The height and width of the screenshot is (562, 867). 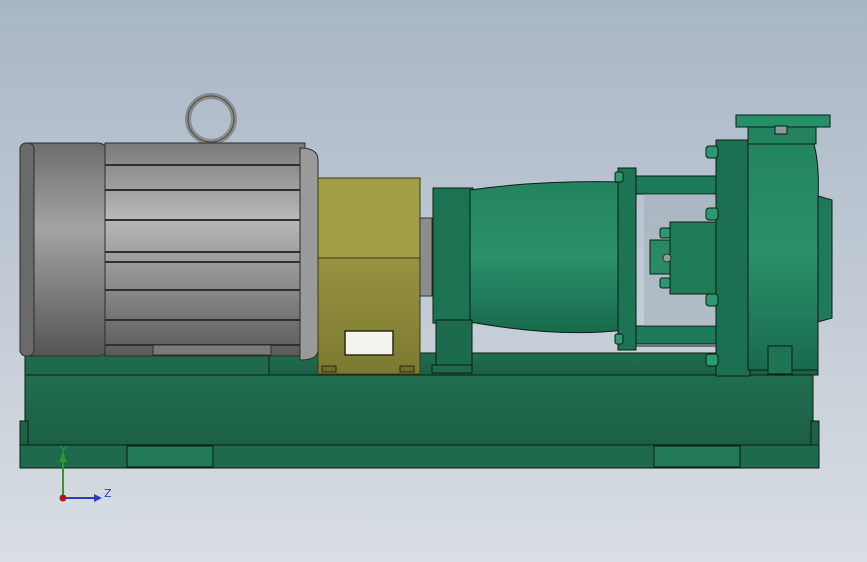 What do you see at coordinates (98, 498) in the screenshot?
I see `z-arrow-icon` at bounding box center [98, 498].